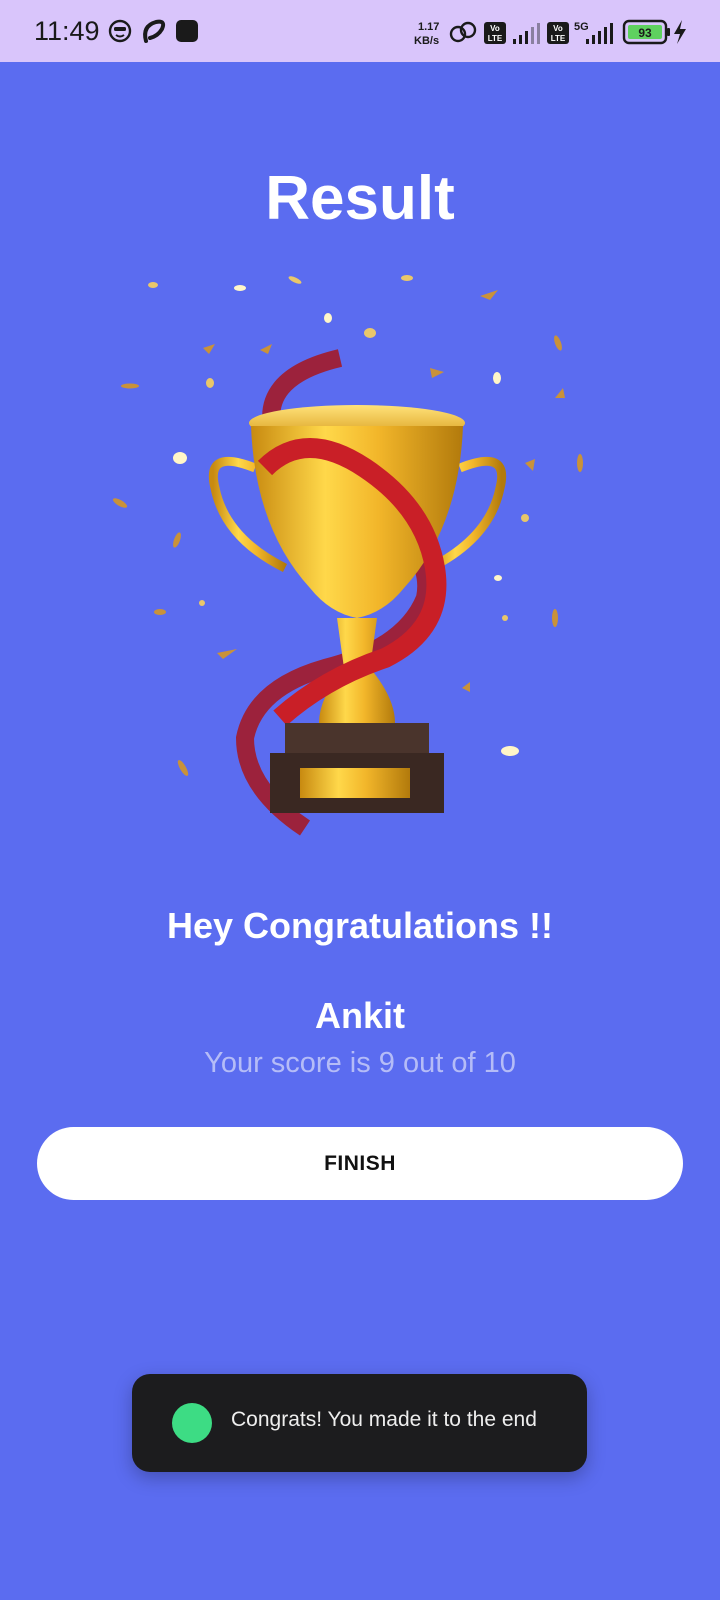 This screenshot has width=720, height=1600. I want to click on network-type: 5G, so click(581, 27).